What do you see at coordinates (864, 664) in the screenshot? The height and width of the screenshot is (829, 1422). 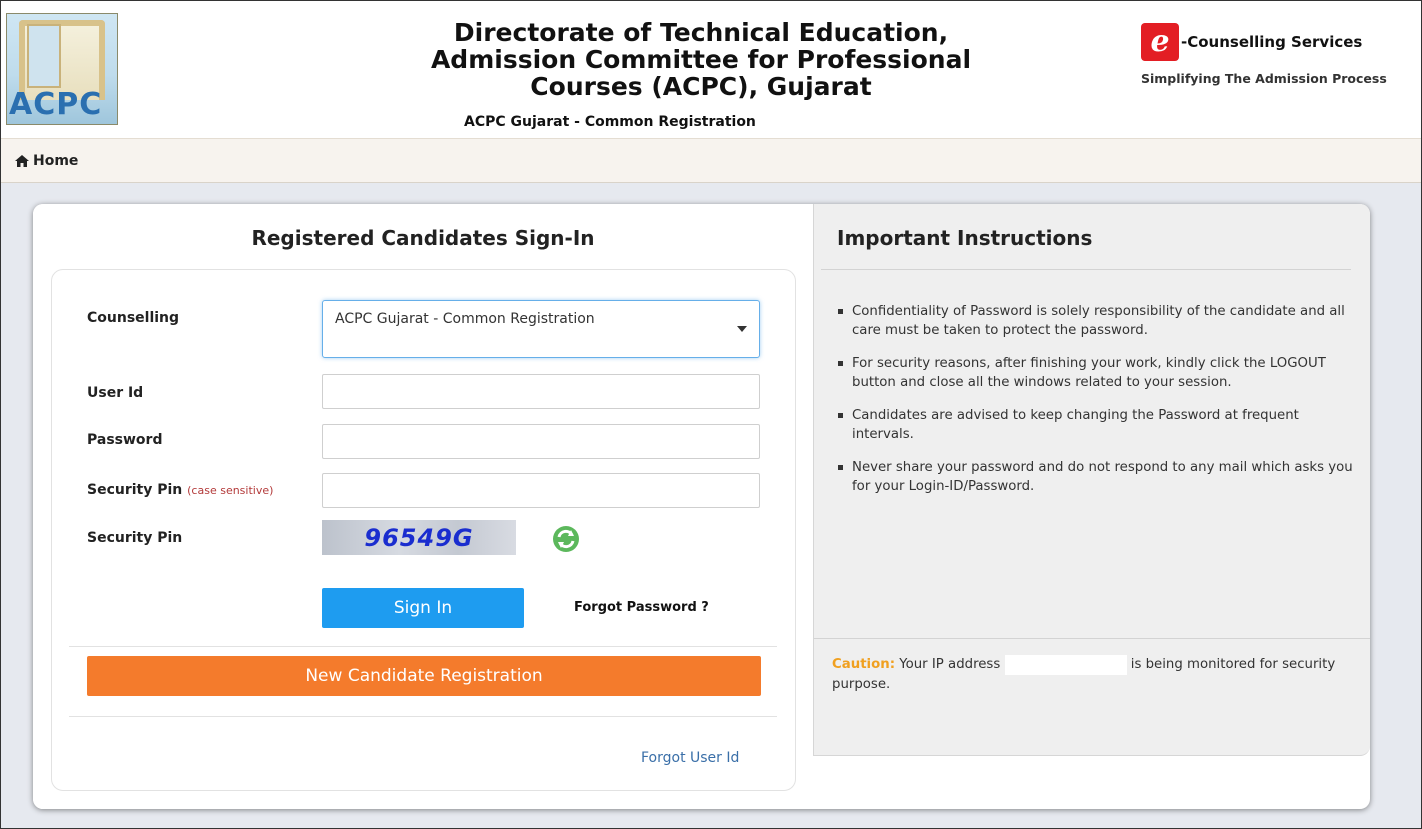 I see `caution-label: Caution:` at bounding box center [864, 664].